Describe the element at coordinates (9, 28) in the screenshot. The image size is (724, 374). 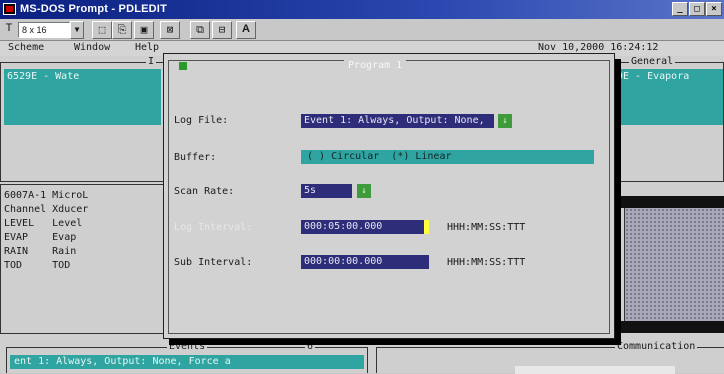
I see `font-icon: T` at that location.